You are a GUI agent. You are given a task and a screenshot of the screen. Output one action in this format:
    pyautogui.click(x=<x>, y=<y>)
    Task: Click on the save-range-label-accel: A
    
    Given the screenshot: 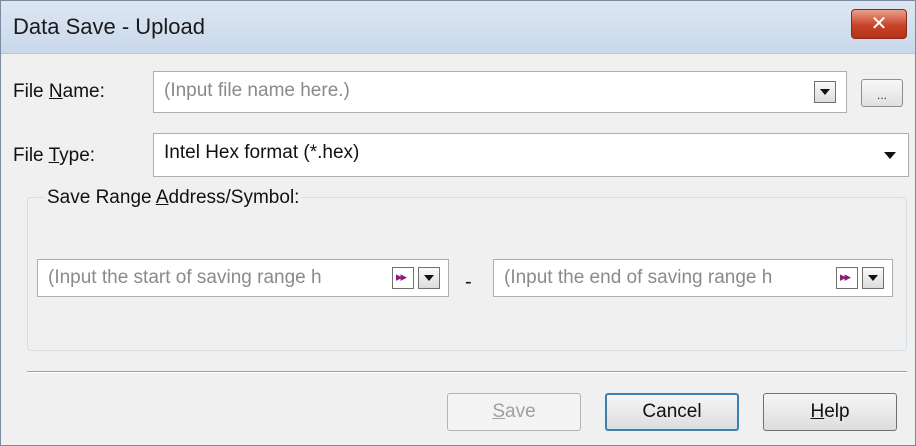 What is the action you would take?
    pyautogui.click(x=162, y=197)
    